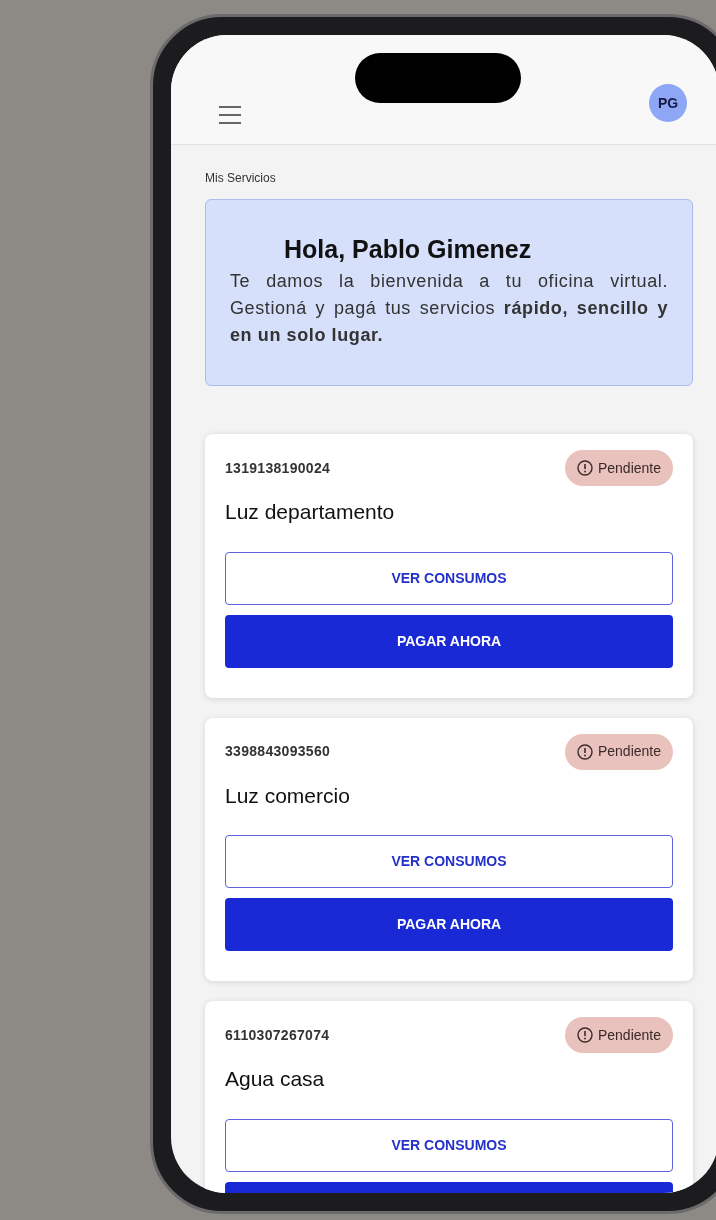 The width and height of the screenshot is (716, 1220). Describe the element at coordinates (275, 1079) in the screenshot. I see `service-name: Agua casa` at that location.